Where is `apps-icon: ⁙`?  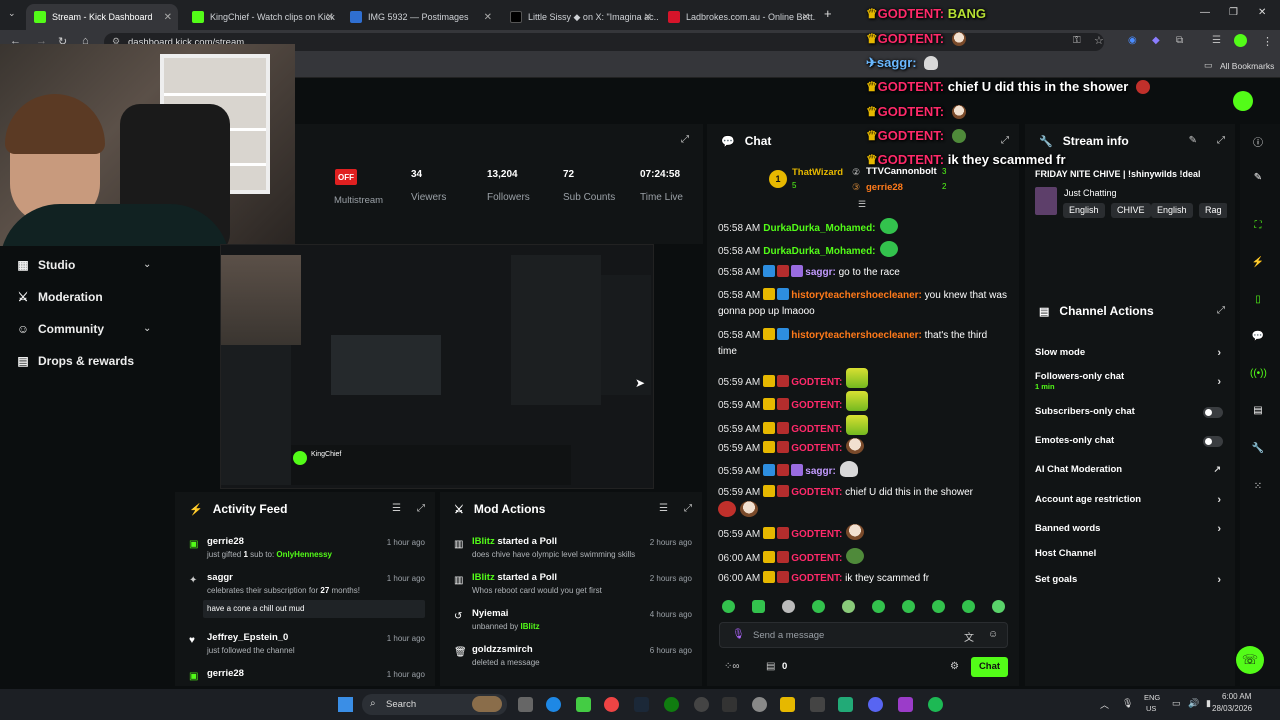 apps-icon: ⁙ is located at coordinates (1258, 489).